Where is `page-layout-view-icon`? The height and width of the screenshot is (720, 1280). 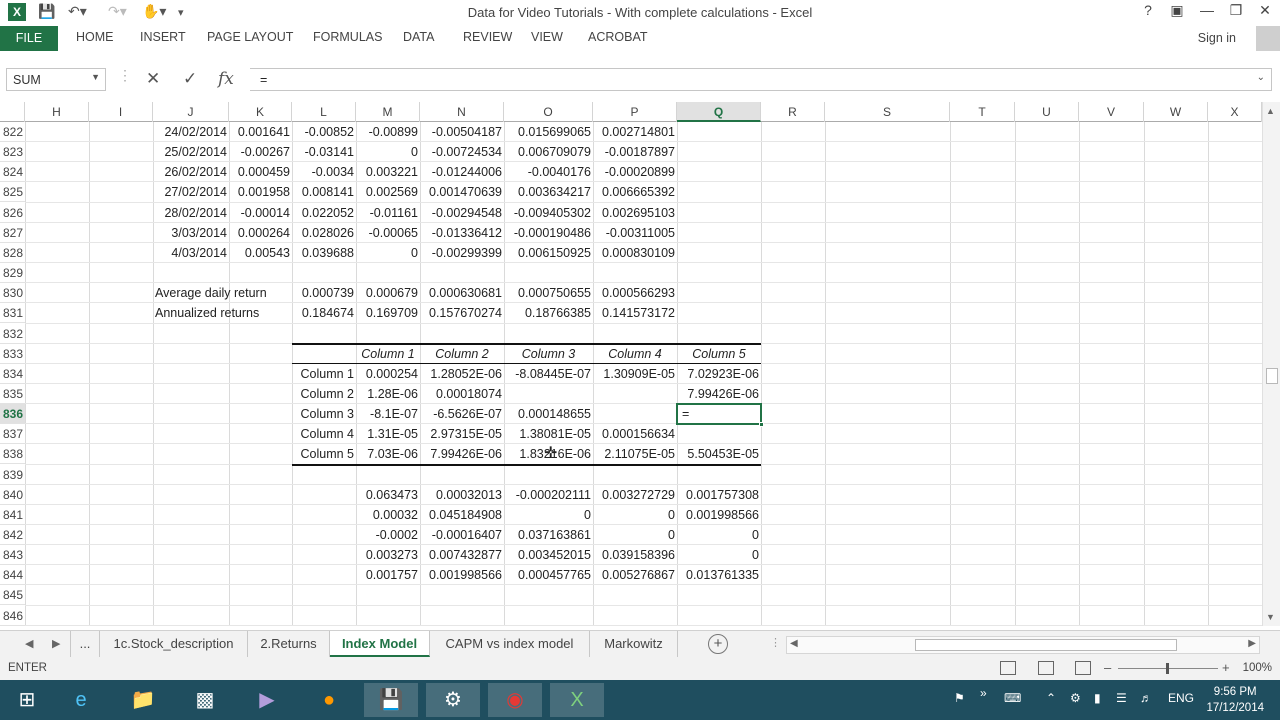 page-layout-view-icon is located at coordinates (1046, 668).